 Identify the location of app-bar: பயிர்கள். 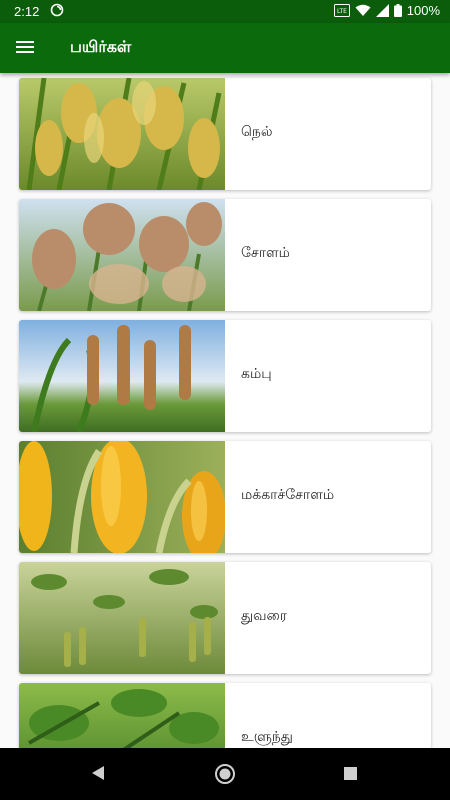
(225, 48).